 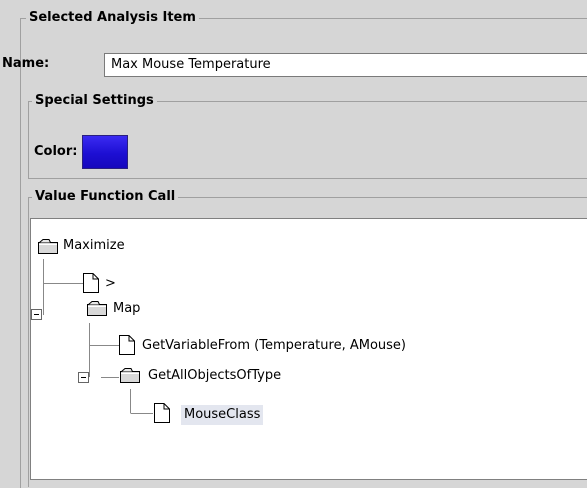 What do you see at coordinates (222, 415) in the screenshot?
I see `tree-node-mouseclass: MouseClass` at bounding box center [222, 415].